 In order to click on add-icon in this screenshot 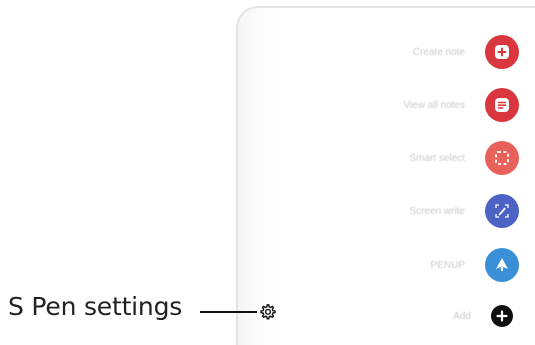, I will do `click(502, 316)`.